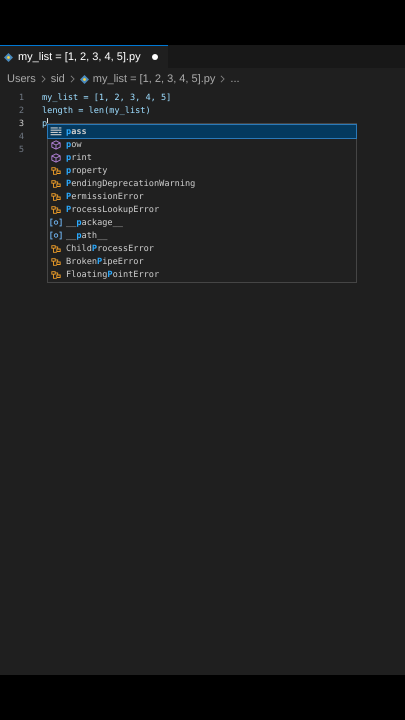  I want to click on suggestion-label: ProcessLookupError, so click(113, 209).